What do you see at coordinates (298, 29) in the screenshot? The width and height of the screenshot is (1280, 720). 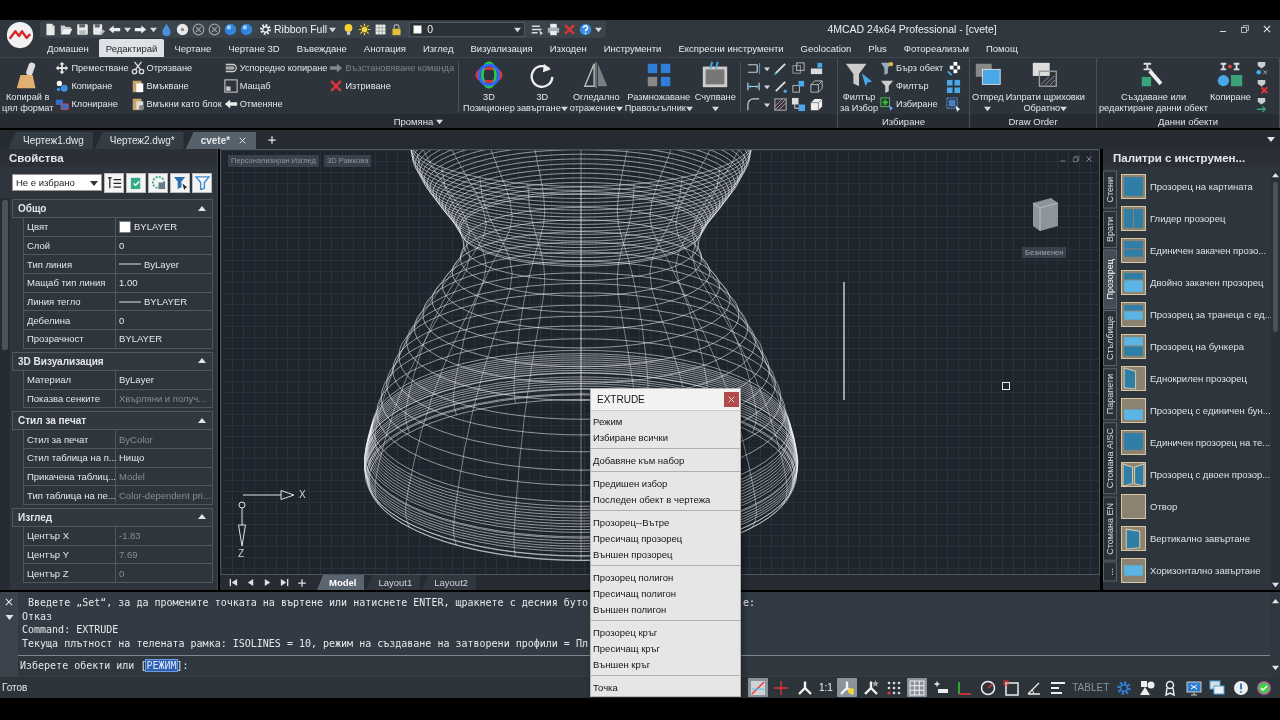 I see `workspace-dropdown: Ribbon Full` at bounding box center [298, 29].